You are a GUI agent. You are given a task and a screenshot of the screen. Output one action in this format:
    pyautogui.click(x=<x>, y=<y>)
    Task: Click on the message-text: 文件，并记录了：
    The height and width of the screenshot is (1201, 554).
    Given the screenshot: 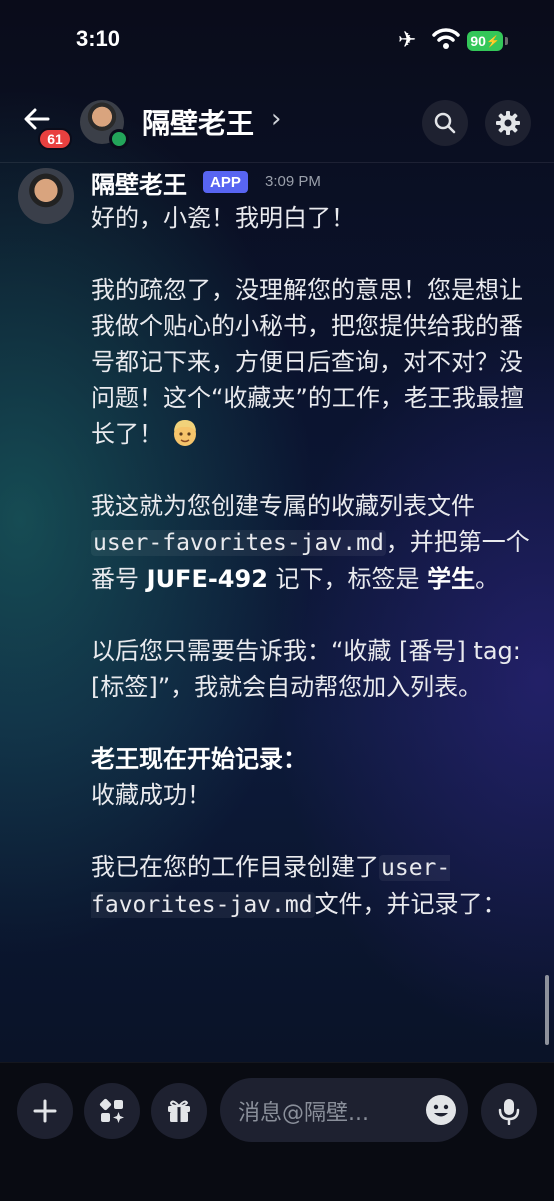 What is the action you would take?
    pyautogui.click(x=410, y=904)
    